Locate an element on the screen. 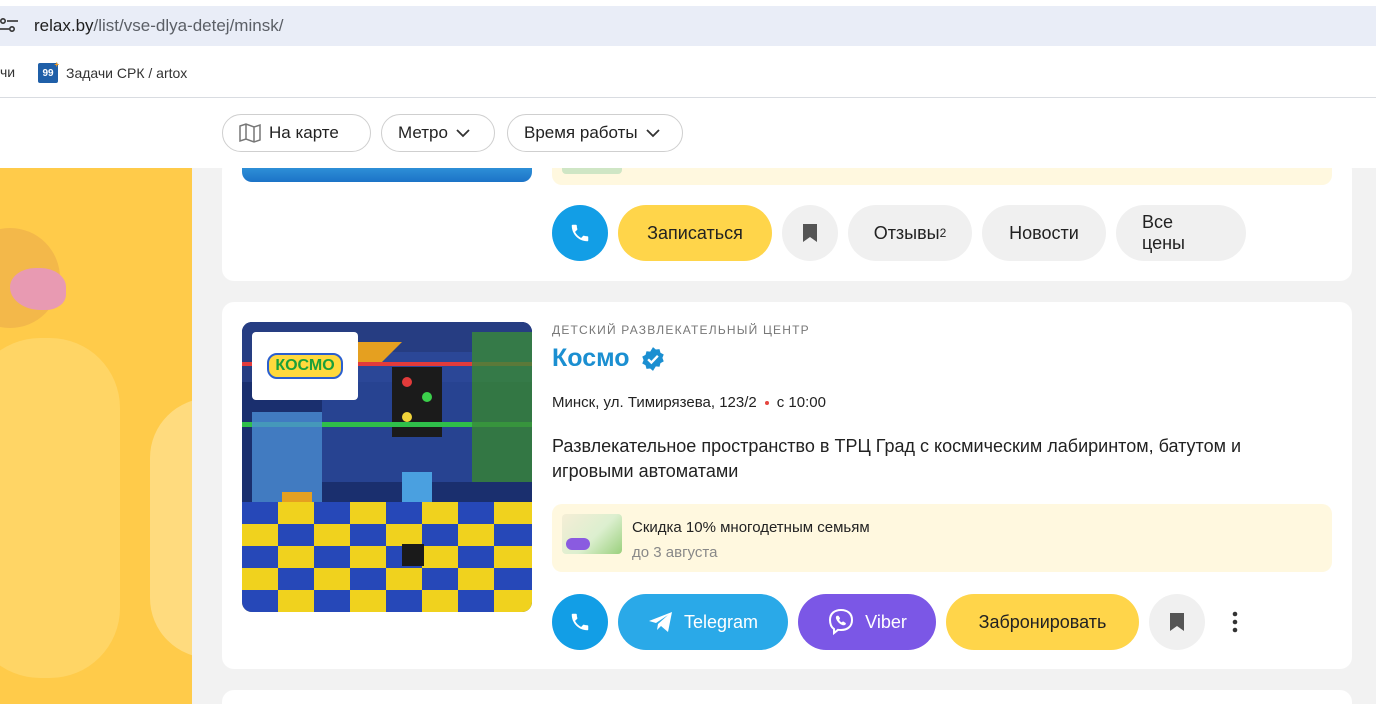 Image resolution: width=1376 pixels, height=704 pixels. hours-filter-label: Время работы is located at coordinates (581, 132).